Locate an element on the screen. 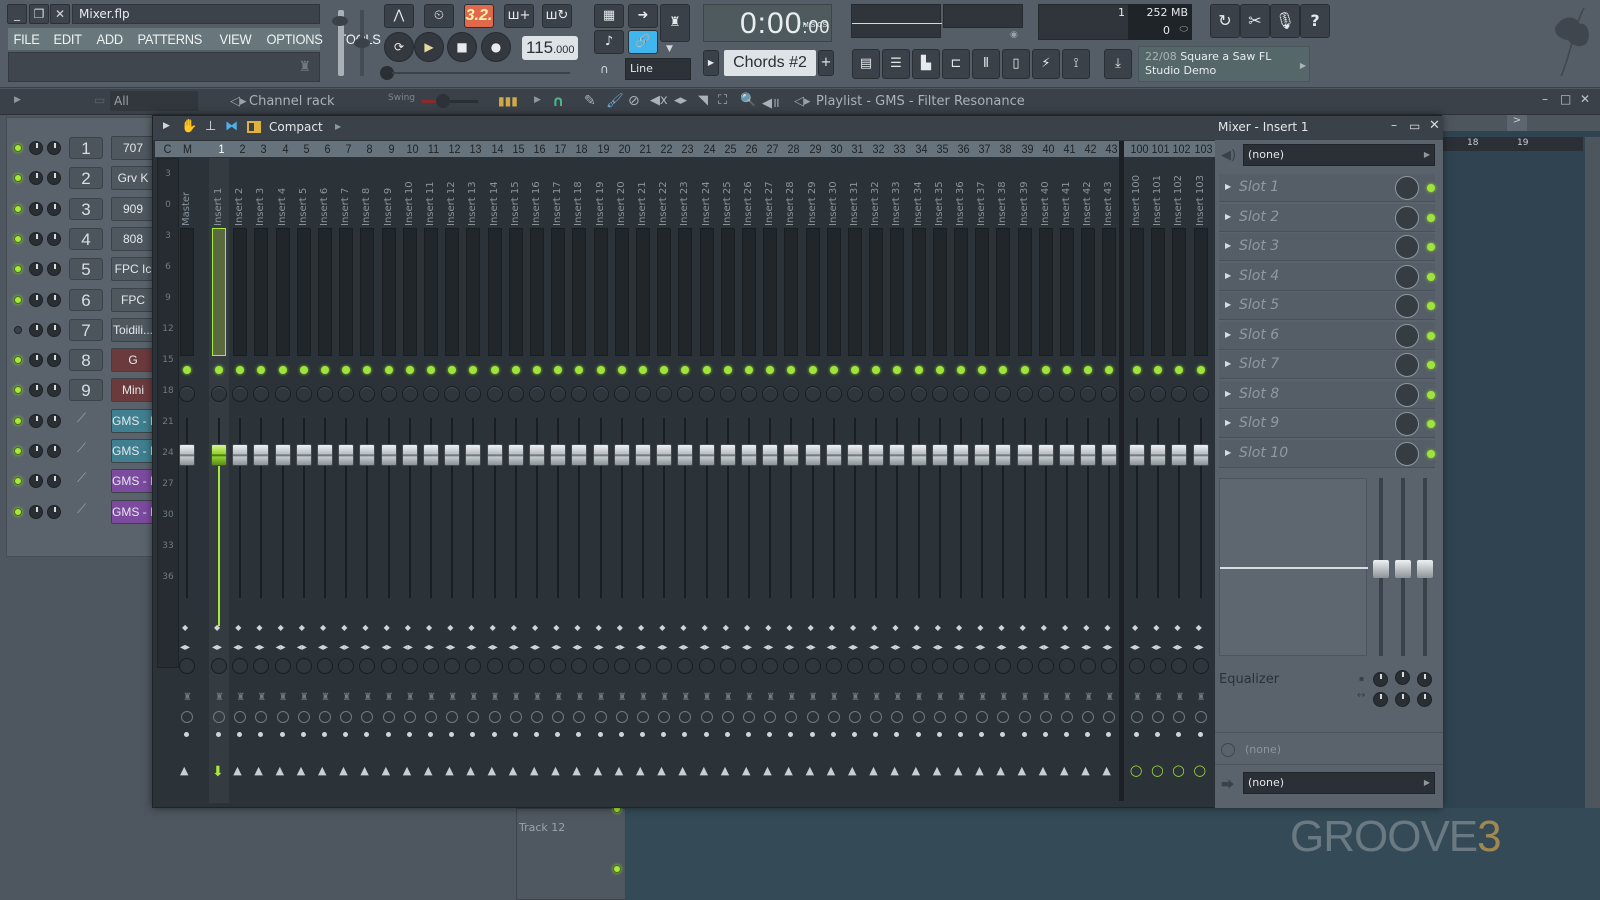 The image size is (1600, 900). eq-high-bw-knob is located at coordinates (1424, 699).